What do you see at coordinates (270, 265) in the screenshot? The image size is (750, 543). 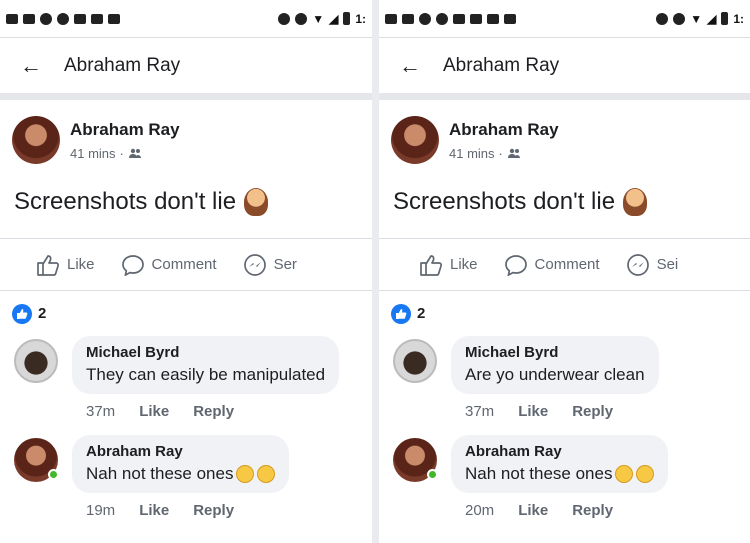 I see `share-button: Ser` at bounding box center [270, 265].